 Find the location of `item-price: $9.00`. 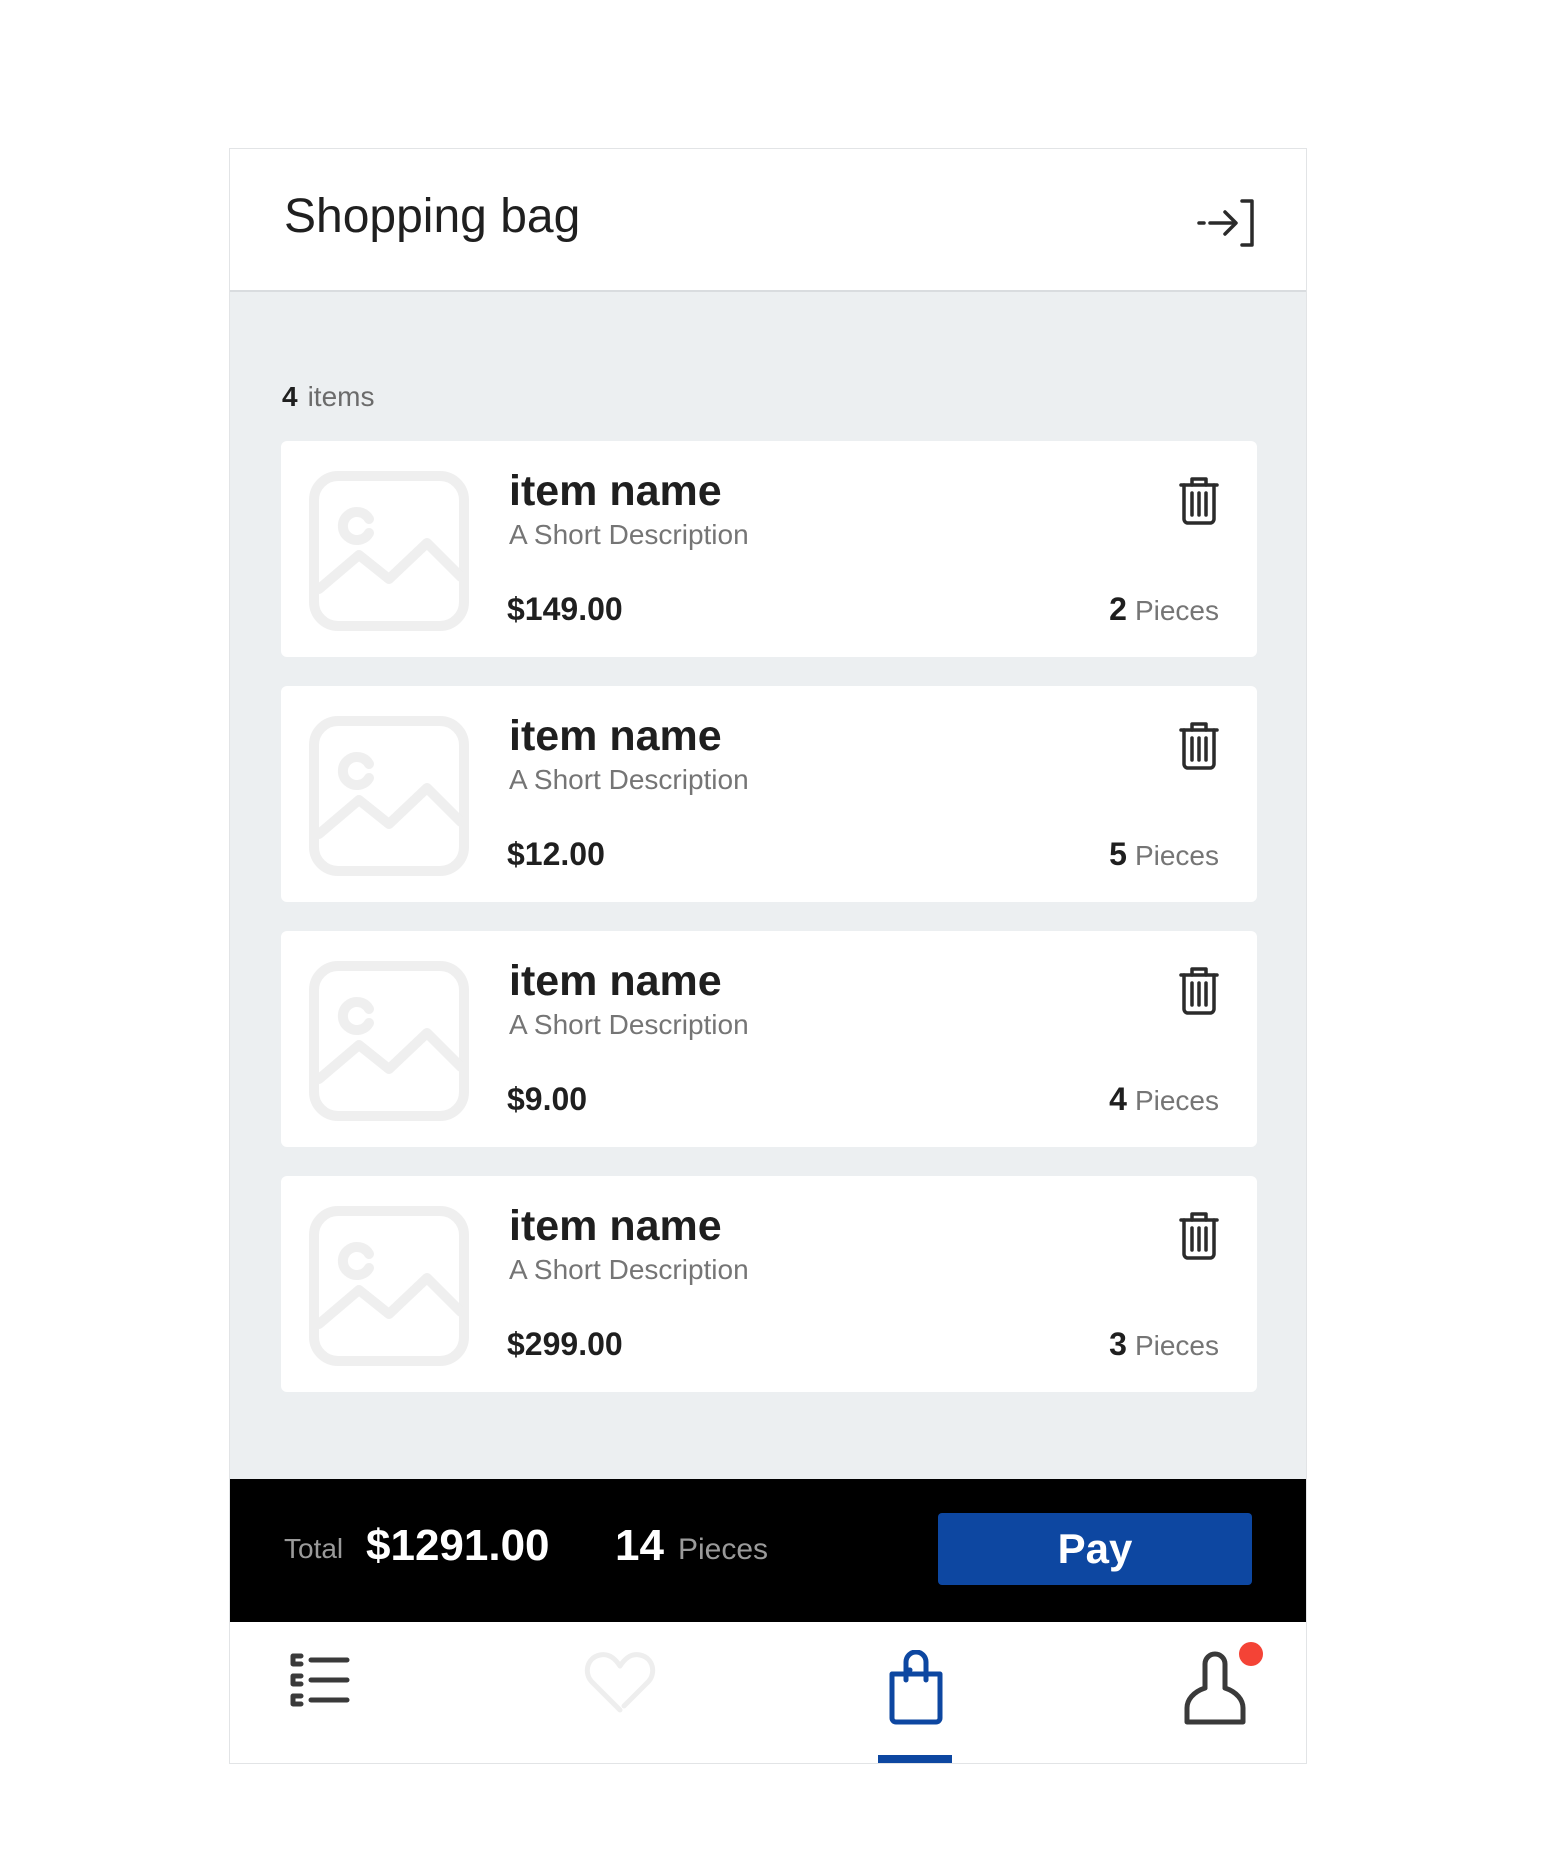

item-price: $9.00 is located at coordinates (547, 1099).